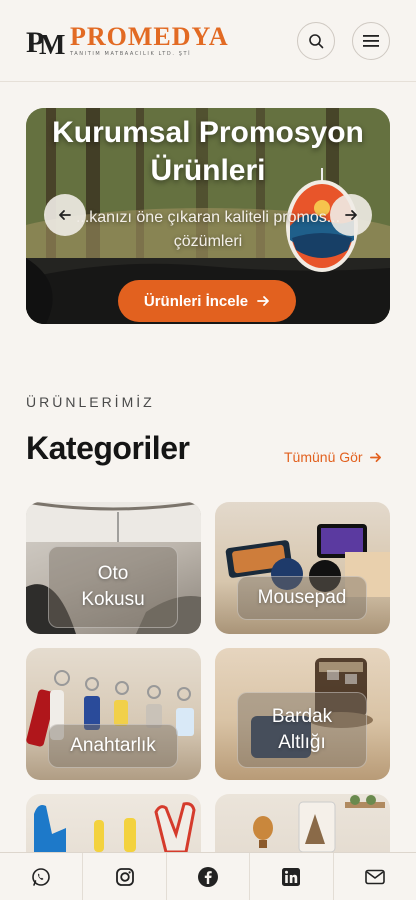 This screenshot has height=900, width=416. Describe the element at coordinates (113, 714) in the screenshot. I see `category-card-anahtarlik: Anahtarlık` at that location.